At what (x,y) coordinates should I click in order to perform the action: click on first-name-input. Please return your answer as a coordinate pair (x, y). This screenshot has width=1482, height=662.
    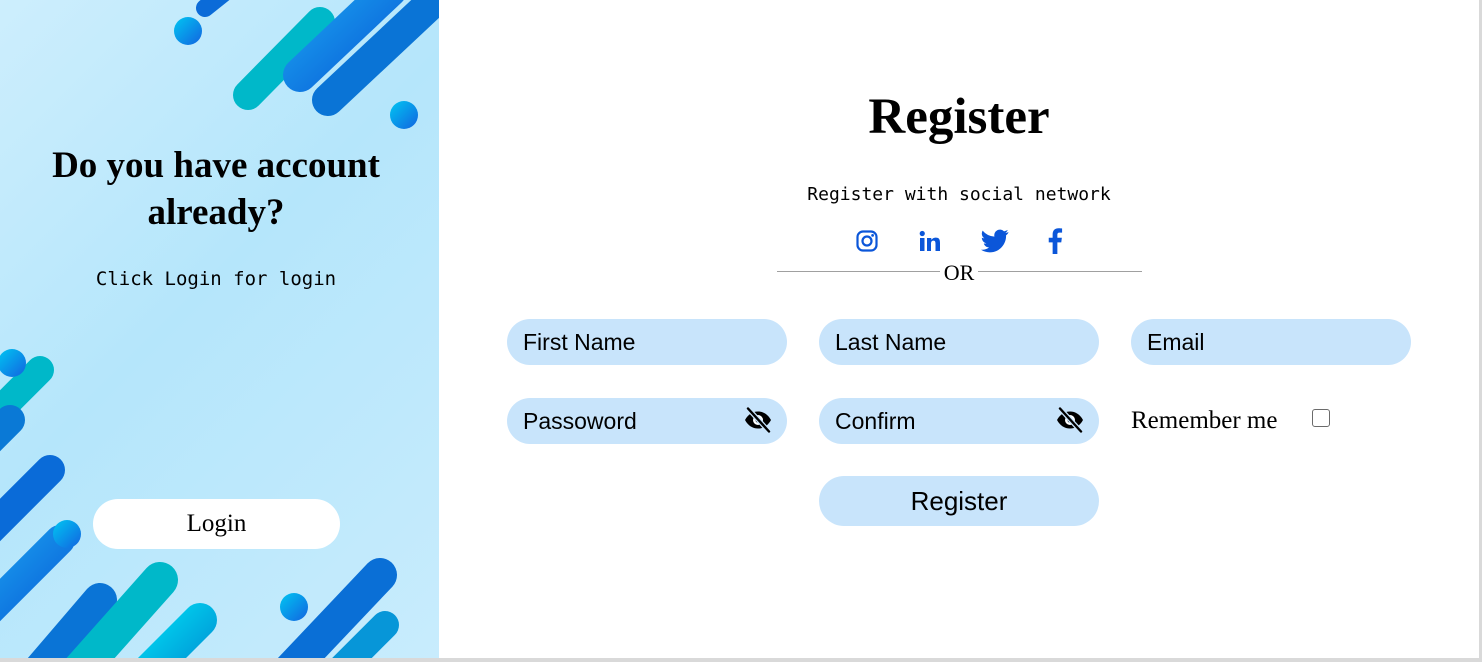
    Looking at the image, I should click on (647, 342).